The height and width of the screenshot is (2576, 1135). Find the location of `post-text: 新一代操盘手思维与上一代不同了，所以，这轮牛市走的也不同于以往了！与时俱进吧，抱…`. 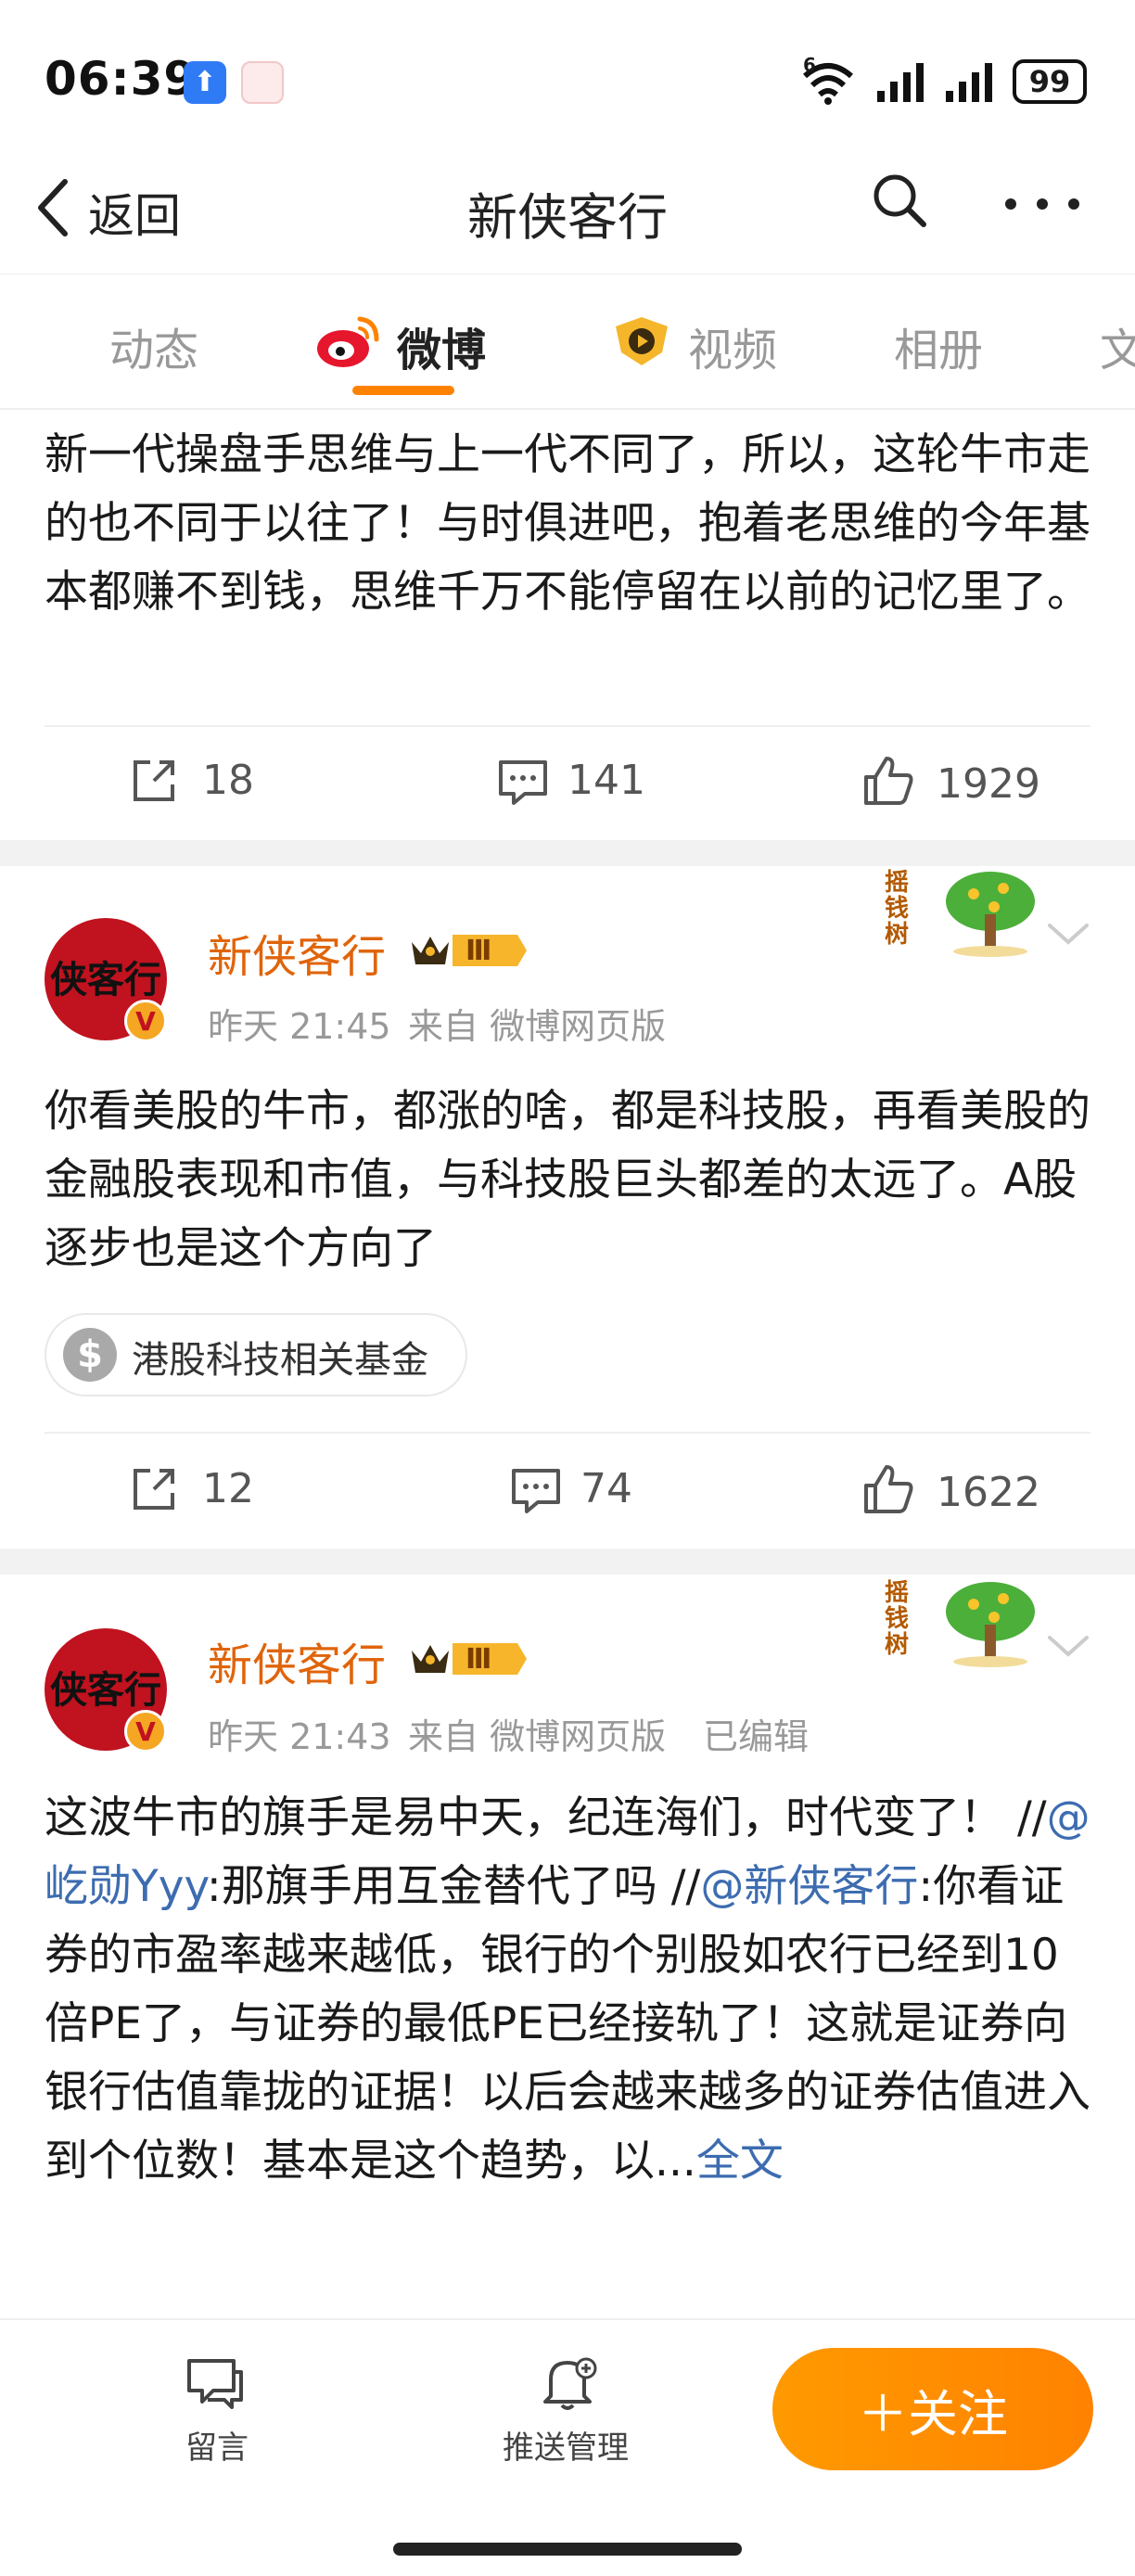

post-text: 新一代操盘手思维与上一代不同了，所以，这轮牛市走的也不同于以往了！与时俱进吧，抱… is located at coordinates (567, 523).